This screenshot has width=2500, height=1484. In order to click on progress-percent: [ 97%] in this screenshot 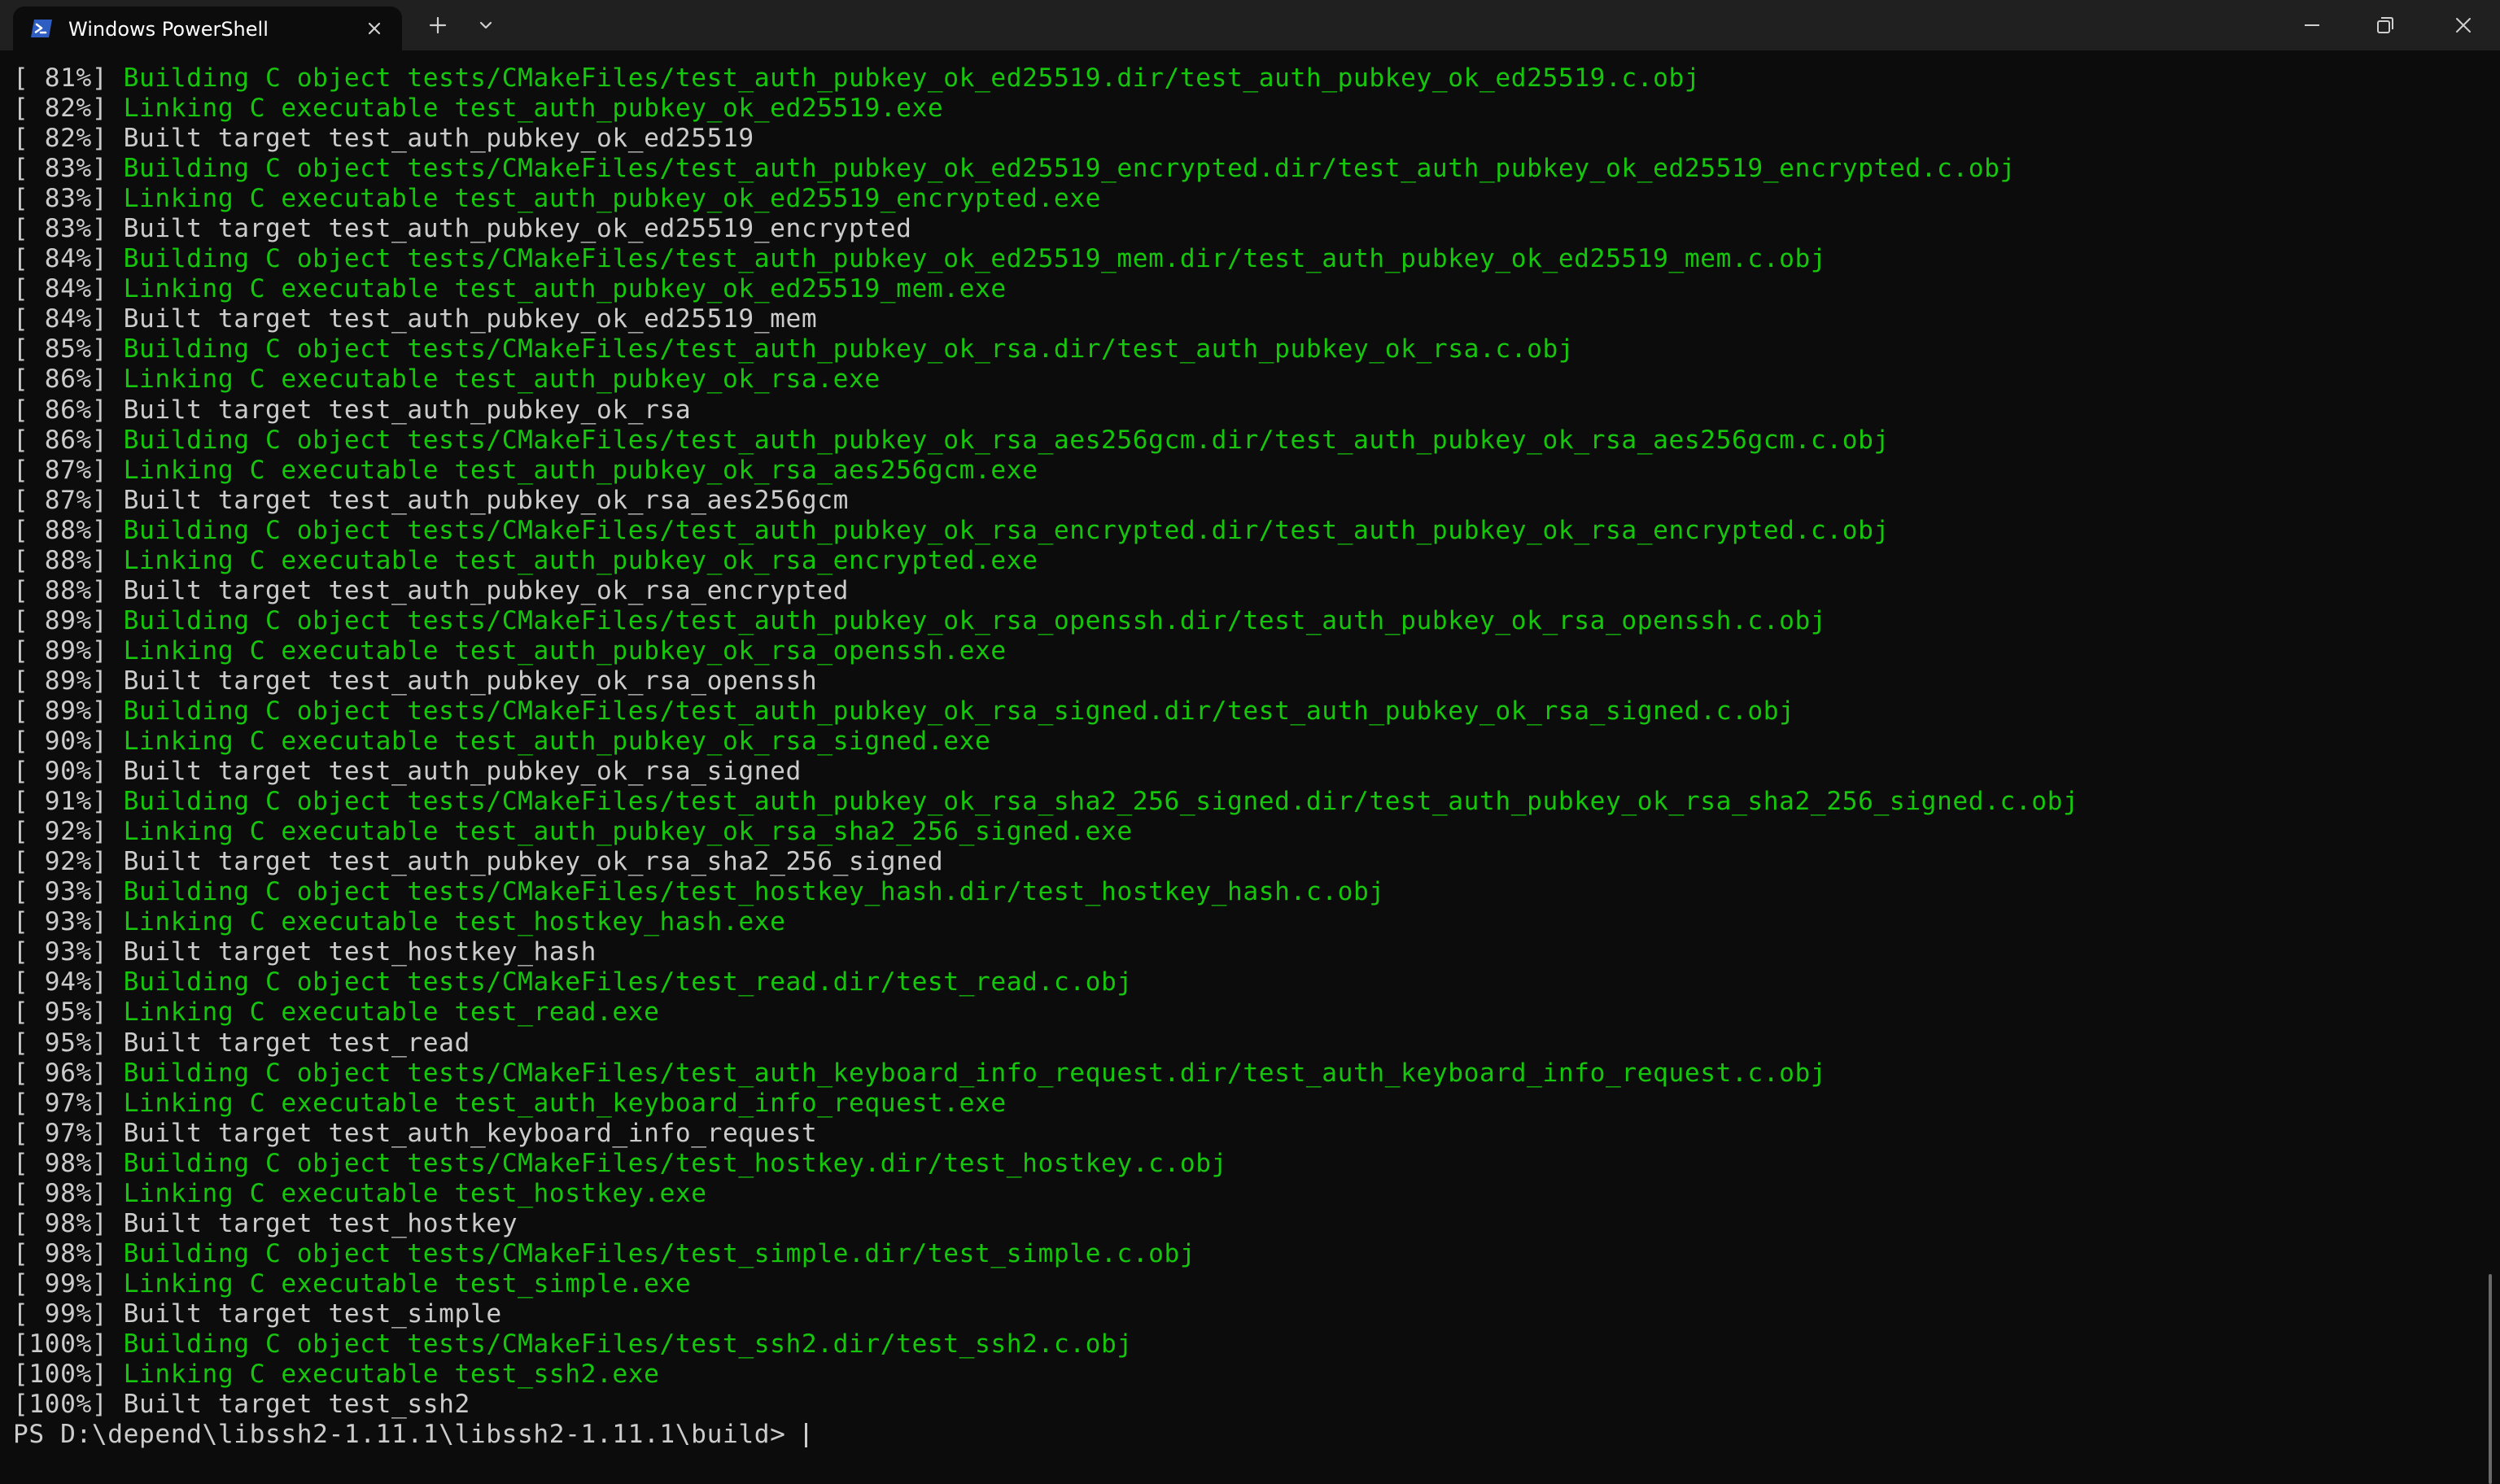, I will do `click(60, 1103)`.